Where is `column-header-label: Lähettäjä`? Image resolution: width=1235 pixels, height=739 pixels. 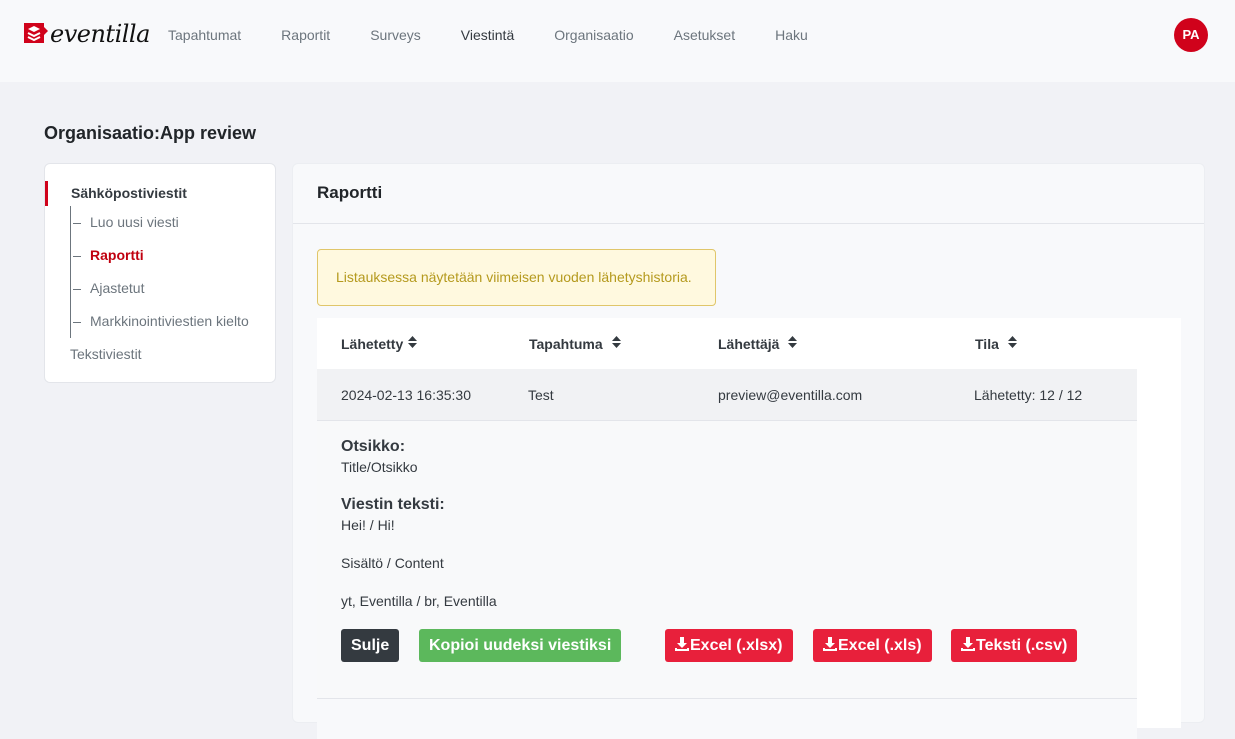 column-header-label: Lähettäjä is located at coordinates (749, 344).